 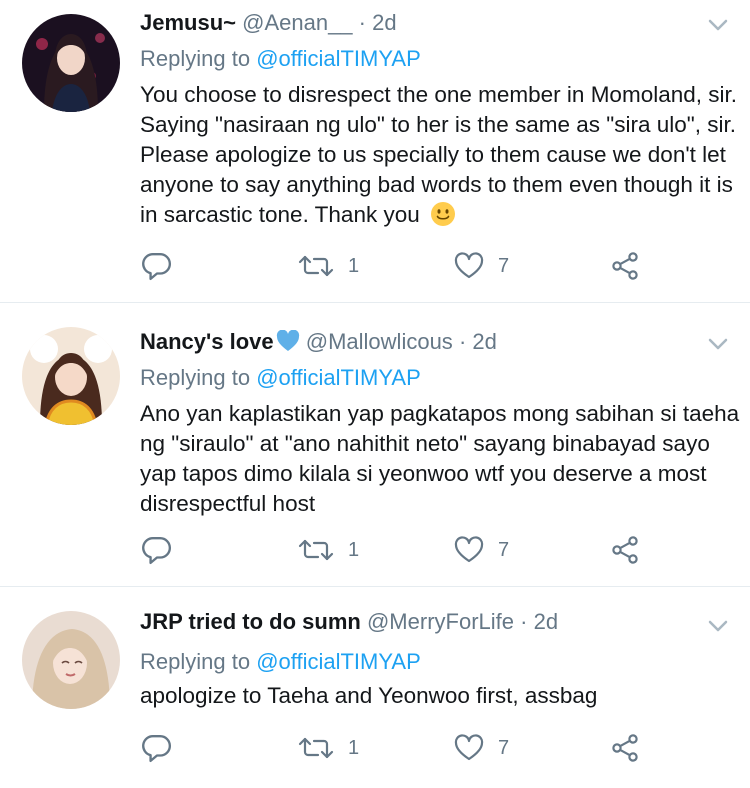 I want to click on display-name: Nancy's love, so click(x=220, y=341).